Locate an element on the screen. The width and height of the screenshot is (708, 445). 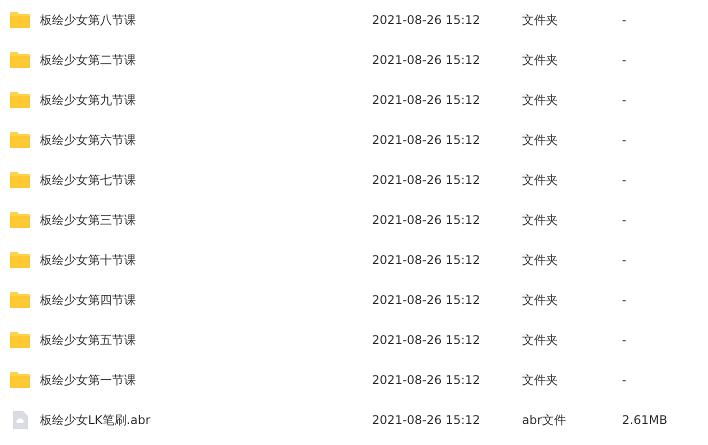
file-name: 板绘少女第八节课 is located at coordinates (88, 20).